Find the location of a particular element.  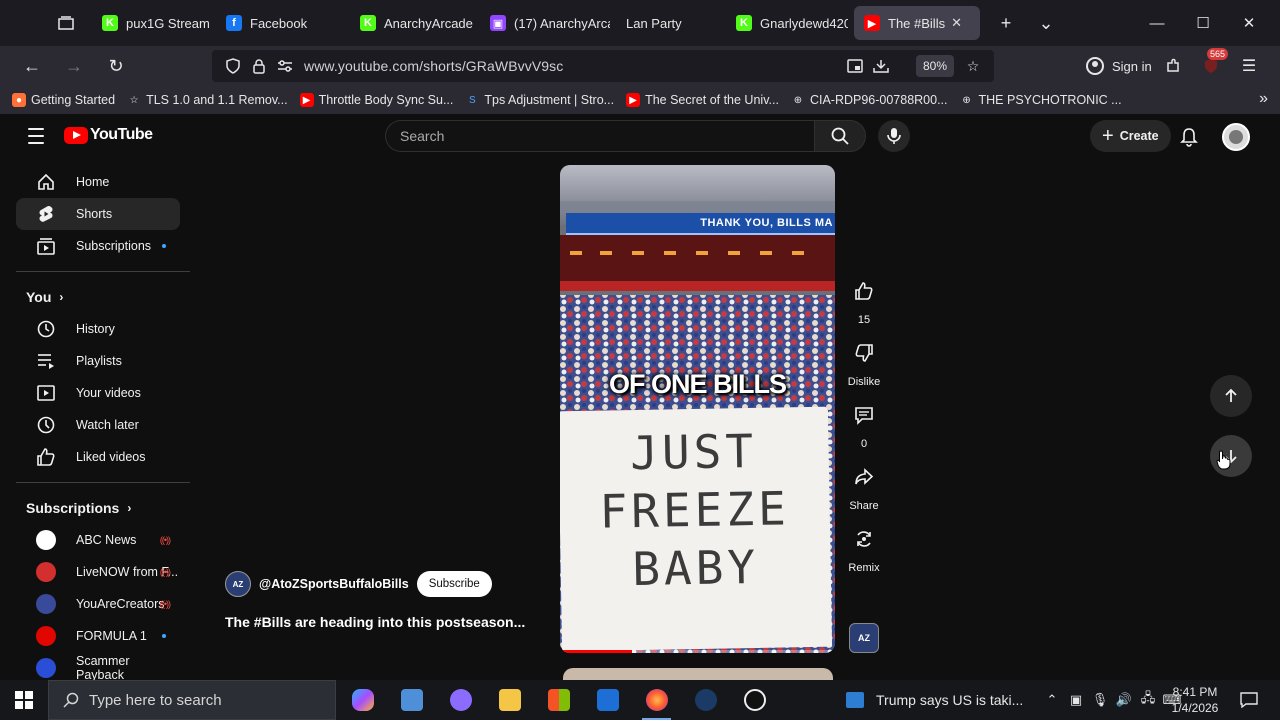

file-explorer-app-icon is located at coordinates (509, 700).